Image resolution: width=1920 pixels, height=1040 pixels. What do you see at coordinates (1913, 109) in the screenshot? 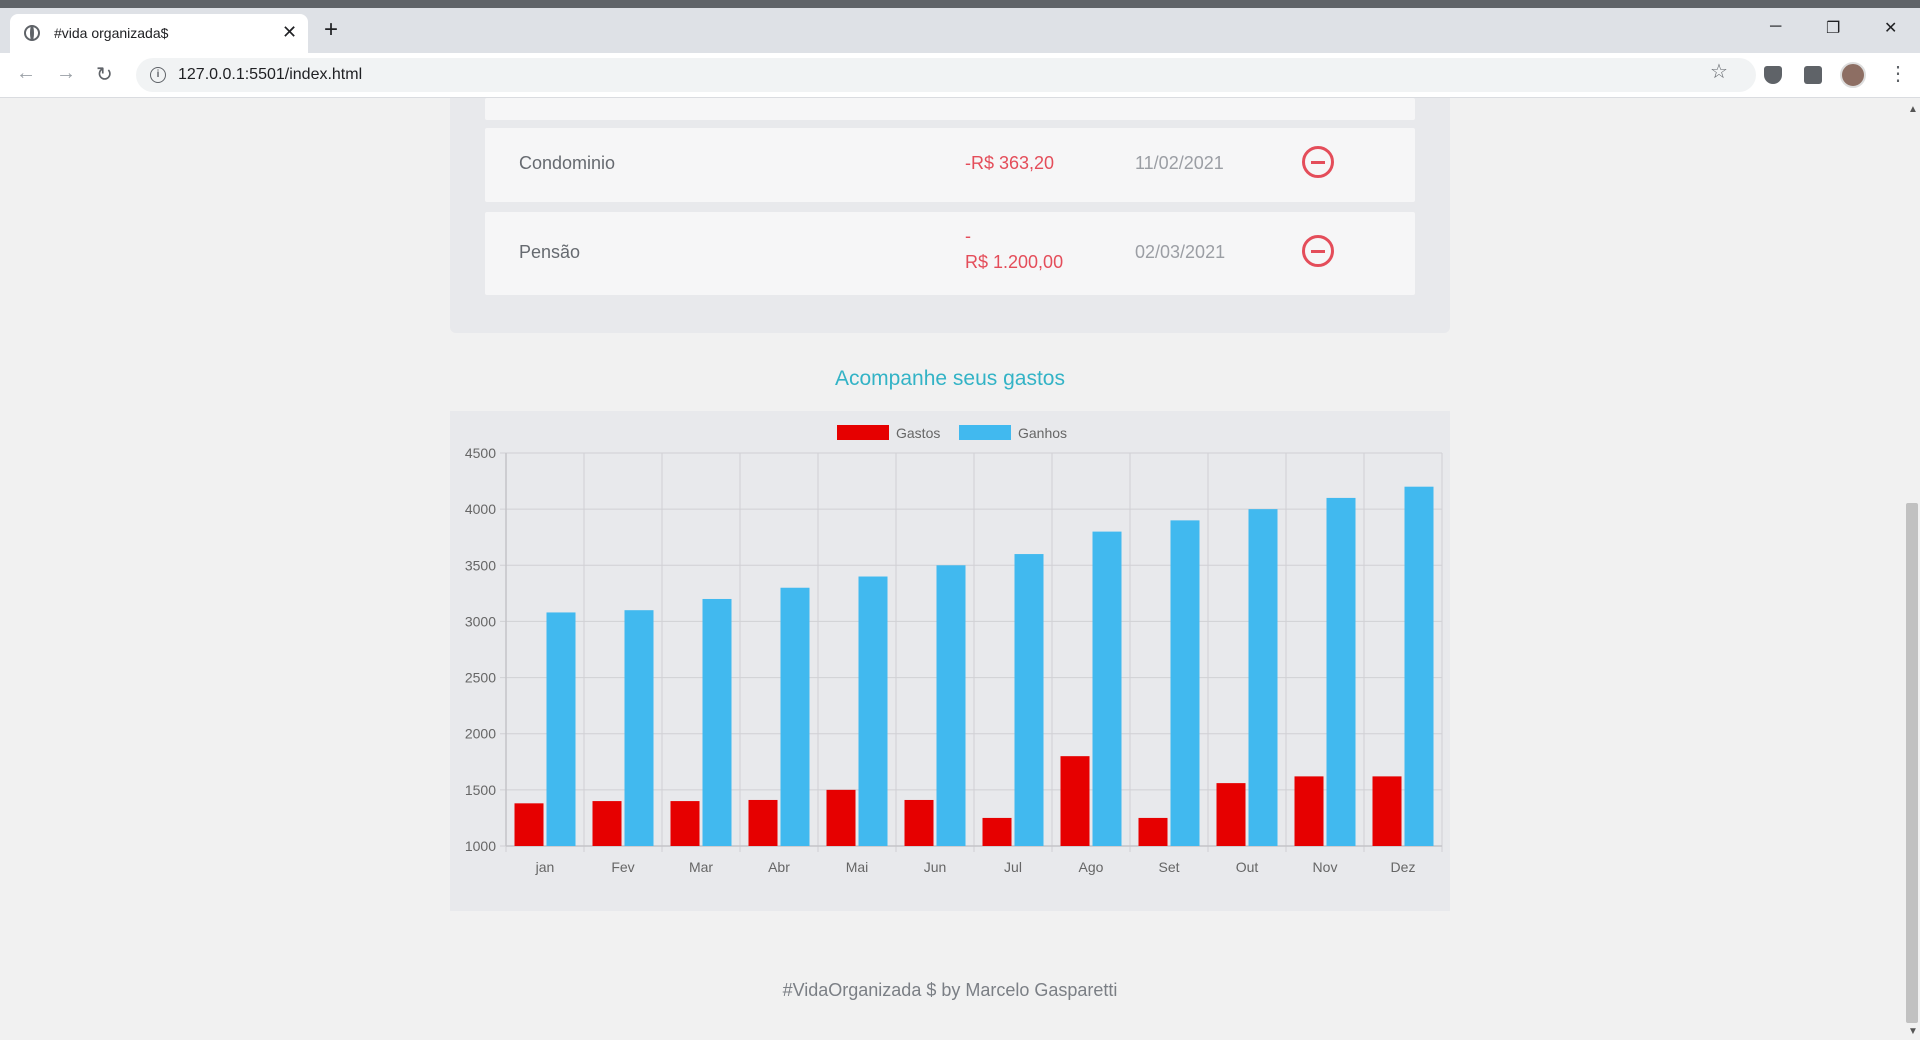
I see `scroll-up-arrow-icon: ▲` at bounding box center [1913, 109].